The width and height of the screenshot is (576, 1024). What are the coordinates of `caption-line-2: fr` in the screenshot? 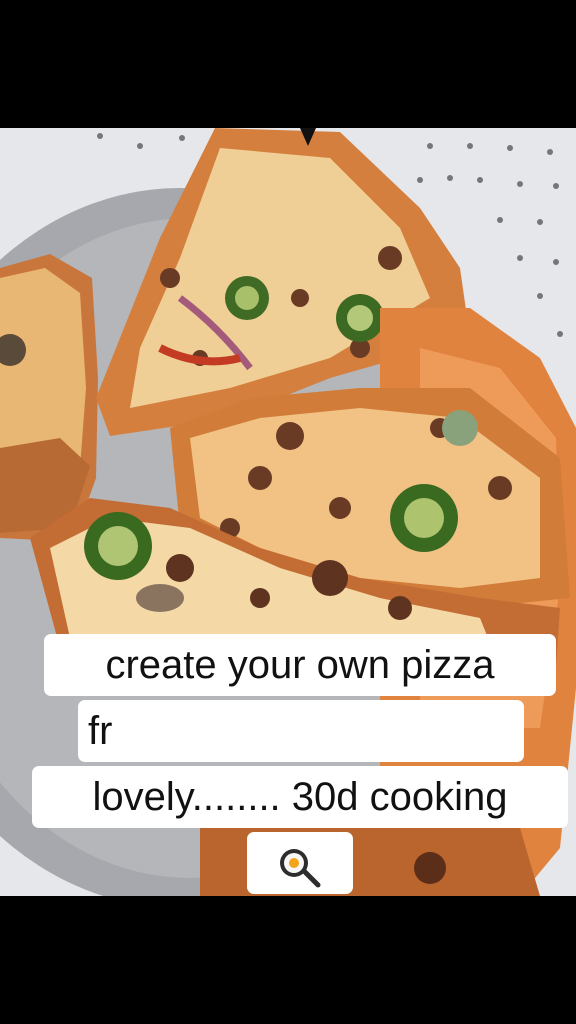 It's located at (301, 731).